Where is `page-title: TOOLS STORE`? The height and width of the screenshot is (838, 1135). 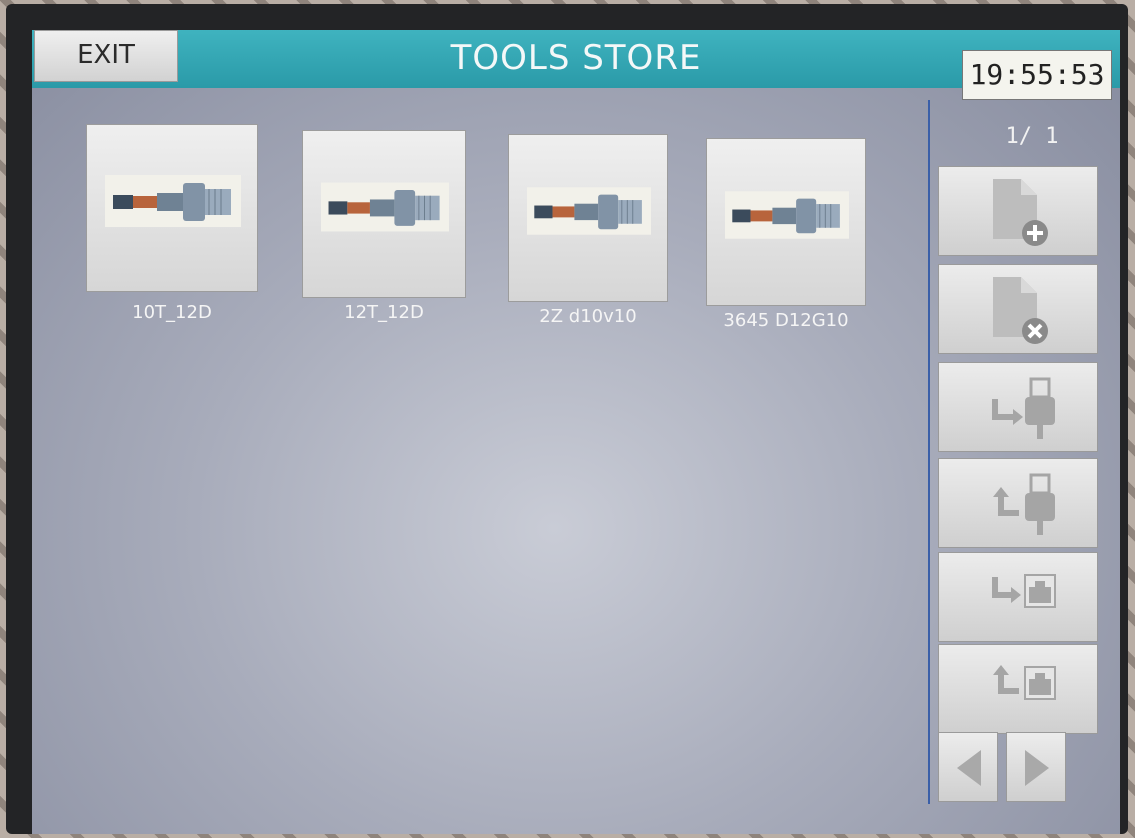 page-title: TOOLS STORE is located at coordinates (576, 58).